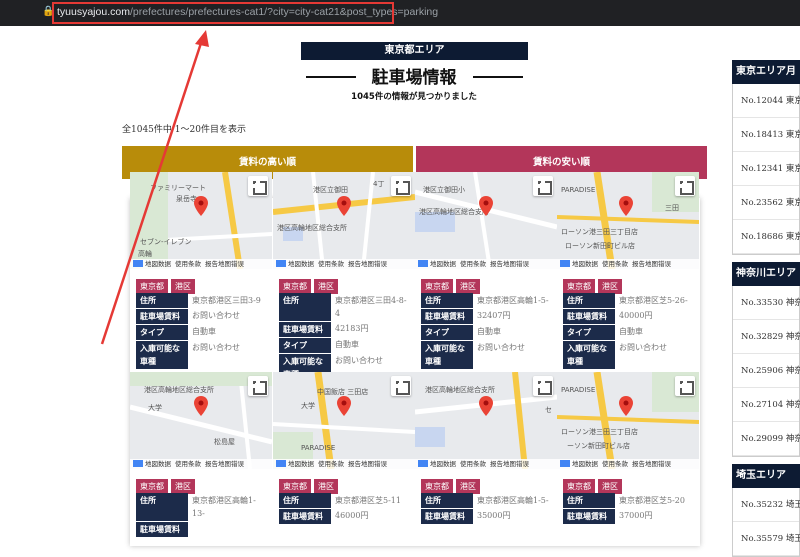  What do you see at coordinates (766, 135) in the screenshot?
I see `sidebar-item: No.18413 東京` at bounding box center [766, 135].